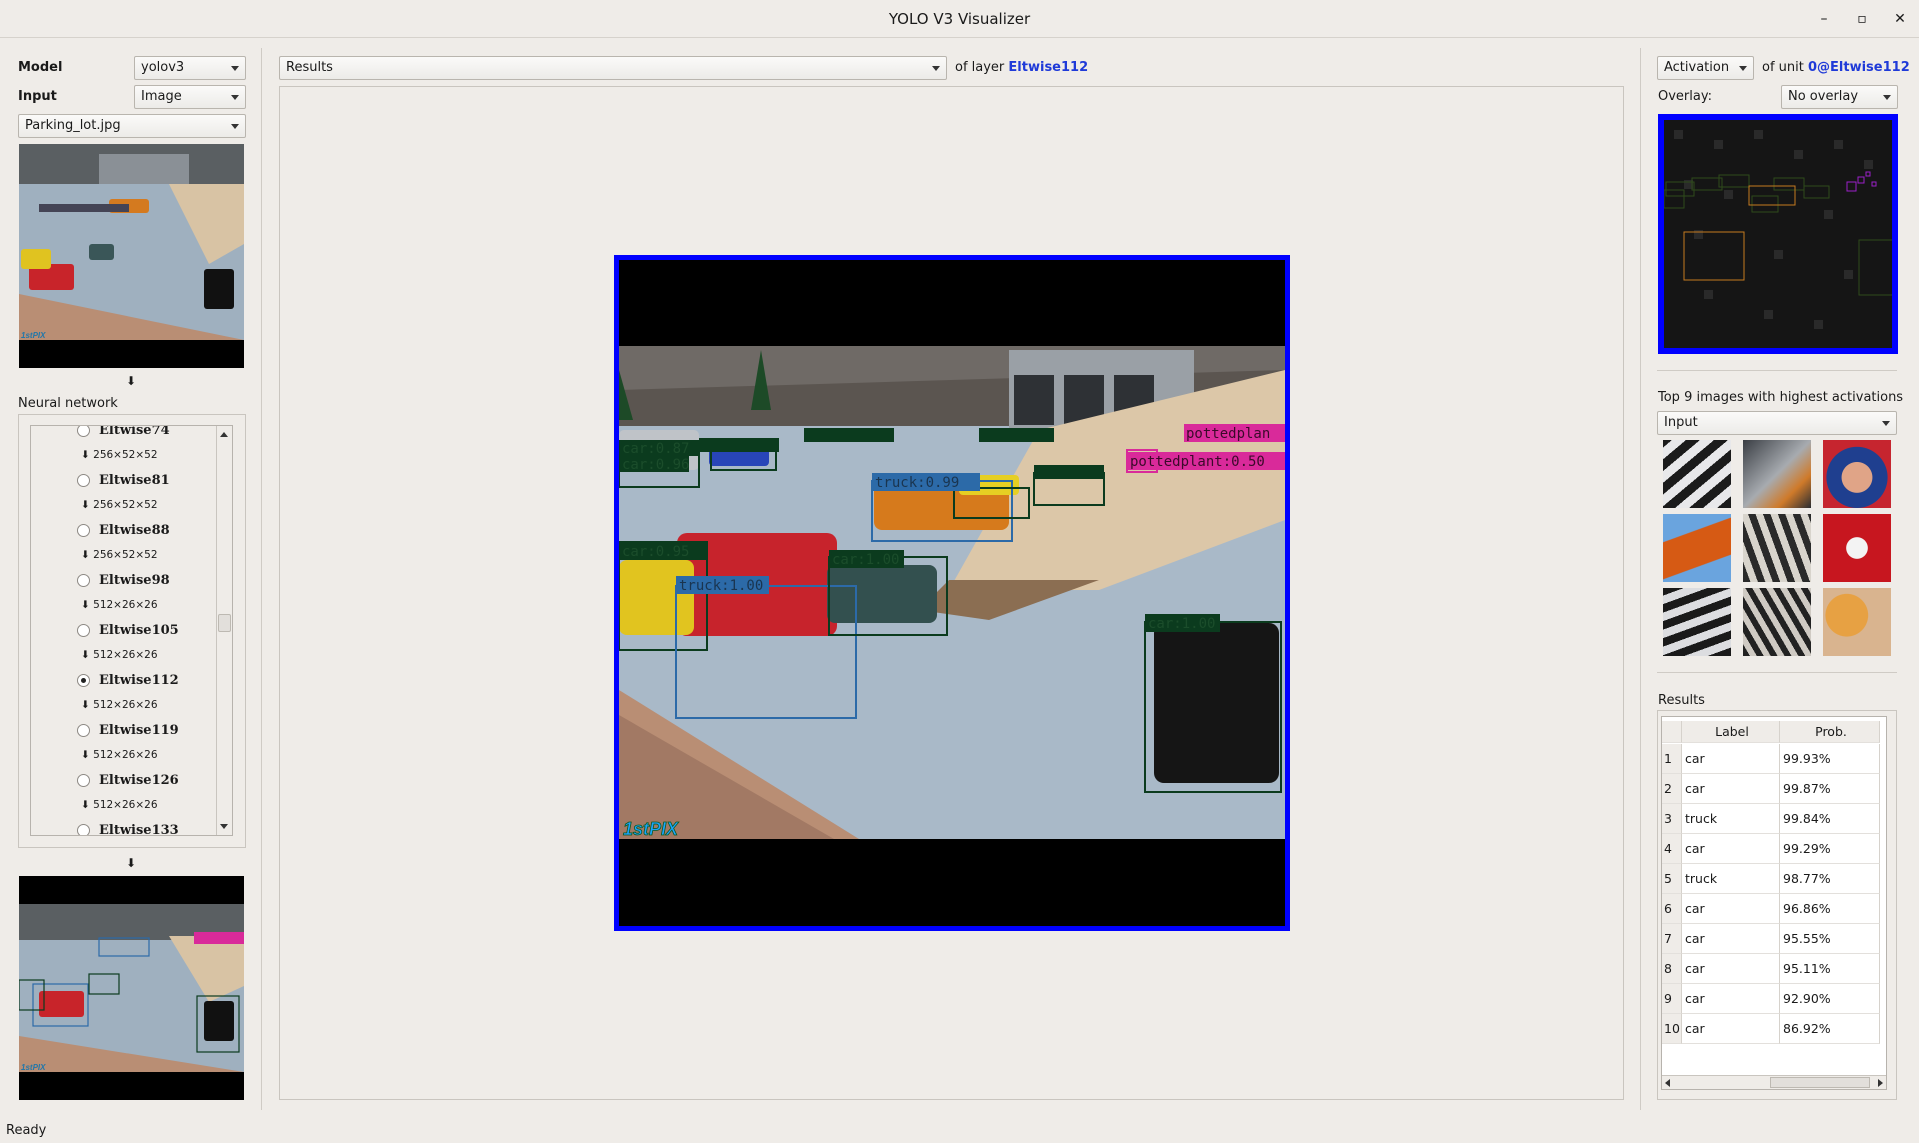  I want to click on table-row: 2 car 99.87%, so click(1771, 789).